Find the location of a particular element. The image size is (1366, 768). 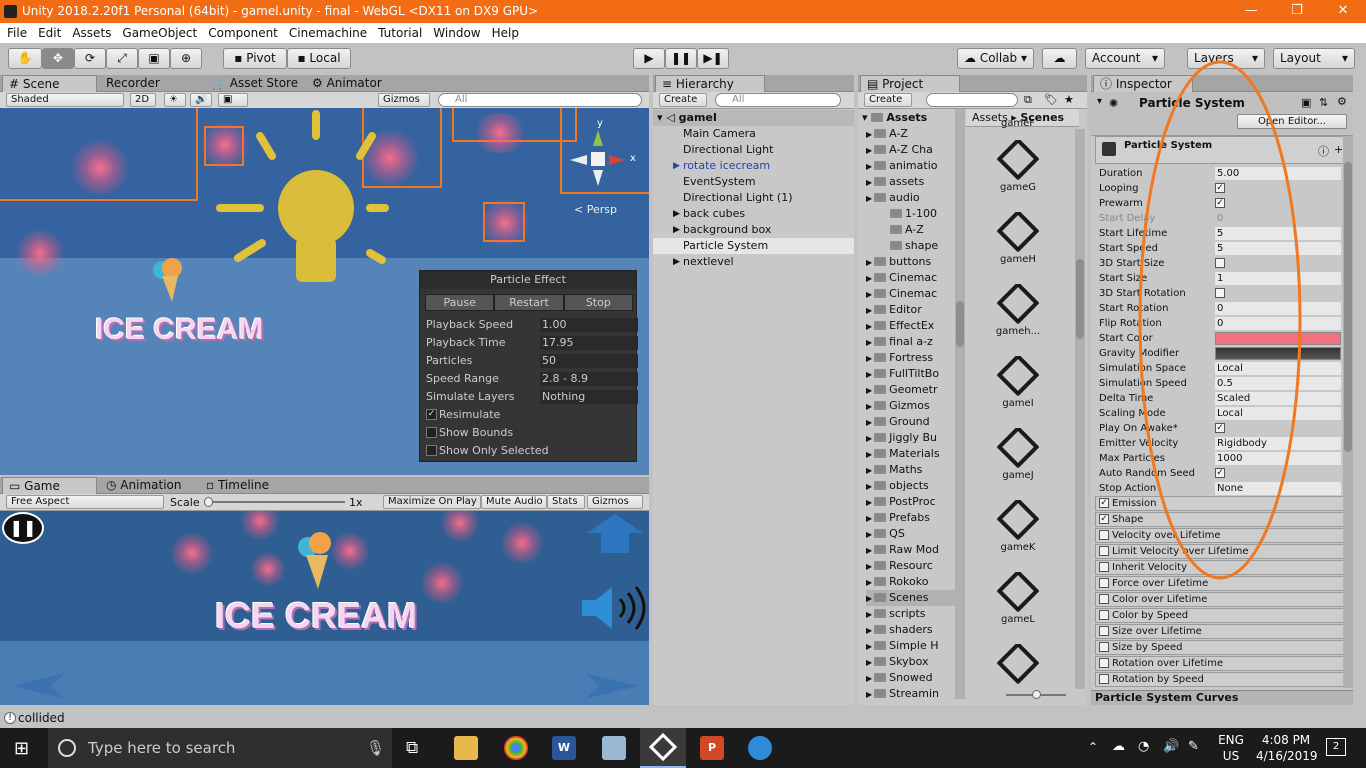

inspector-prop-value: 0 is located at coordinates (1278, 218).